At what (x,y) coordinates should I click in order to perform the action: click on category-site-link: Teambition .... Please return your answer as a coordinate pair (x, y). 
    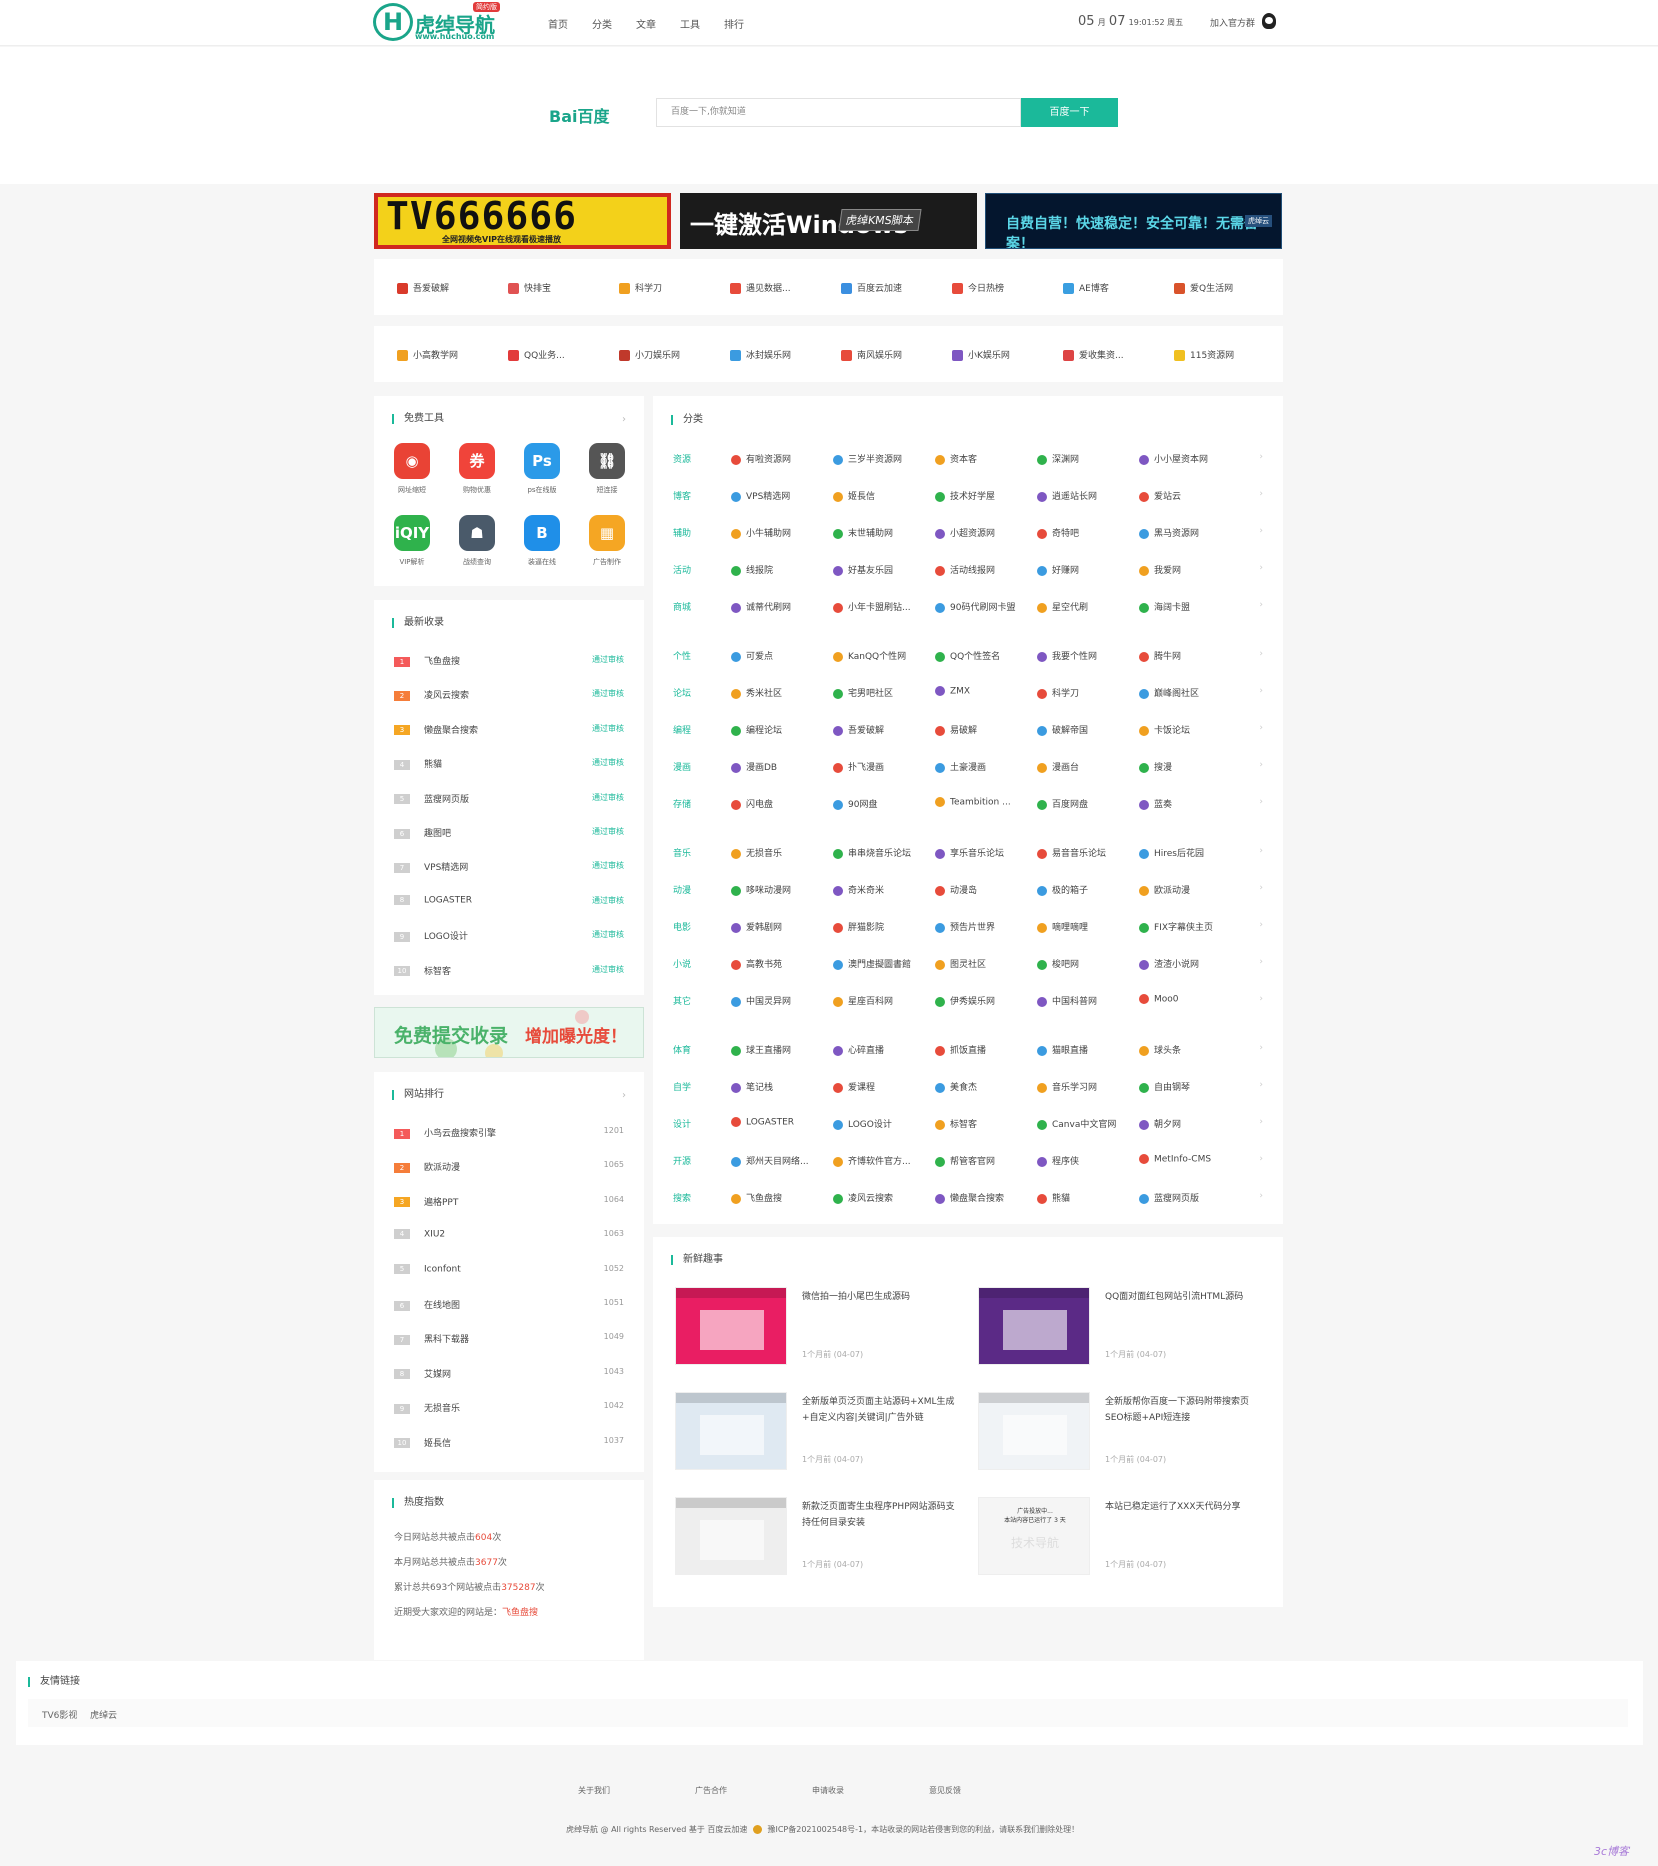
    Looking at the image, I should click on (983, 802).